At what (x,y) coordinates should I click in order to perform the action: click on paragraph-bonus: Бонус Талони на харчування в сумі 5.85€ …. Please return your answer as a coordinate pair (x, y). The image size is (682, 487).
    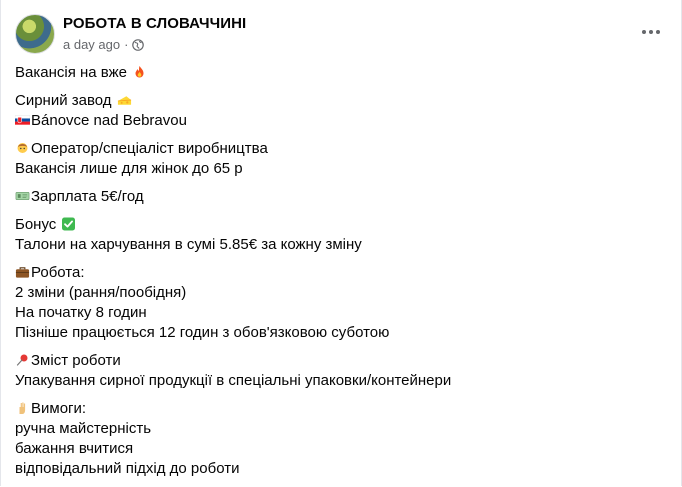
    Looking at the image, I should click on (341, 235).